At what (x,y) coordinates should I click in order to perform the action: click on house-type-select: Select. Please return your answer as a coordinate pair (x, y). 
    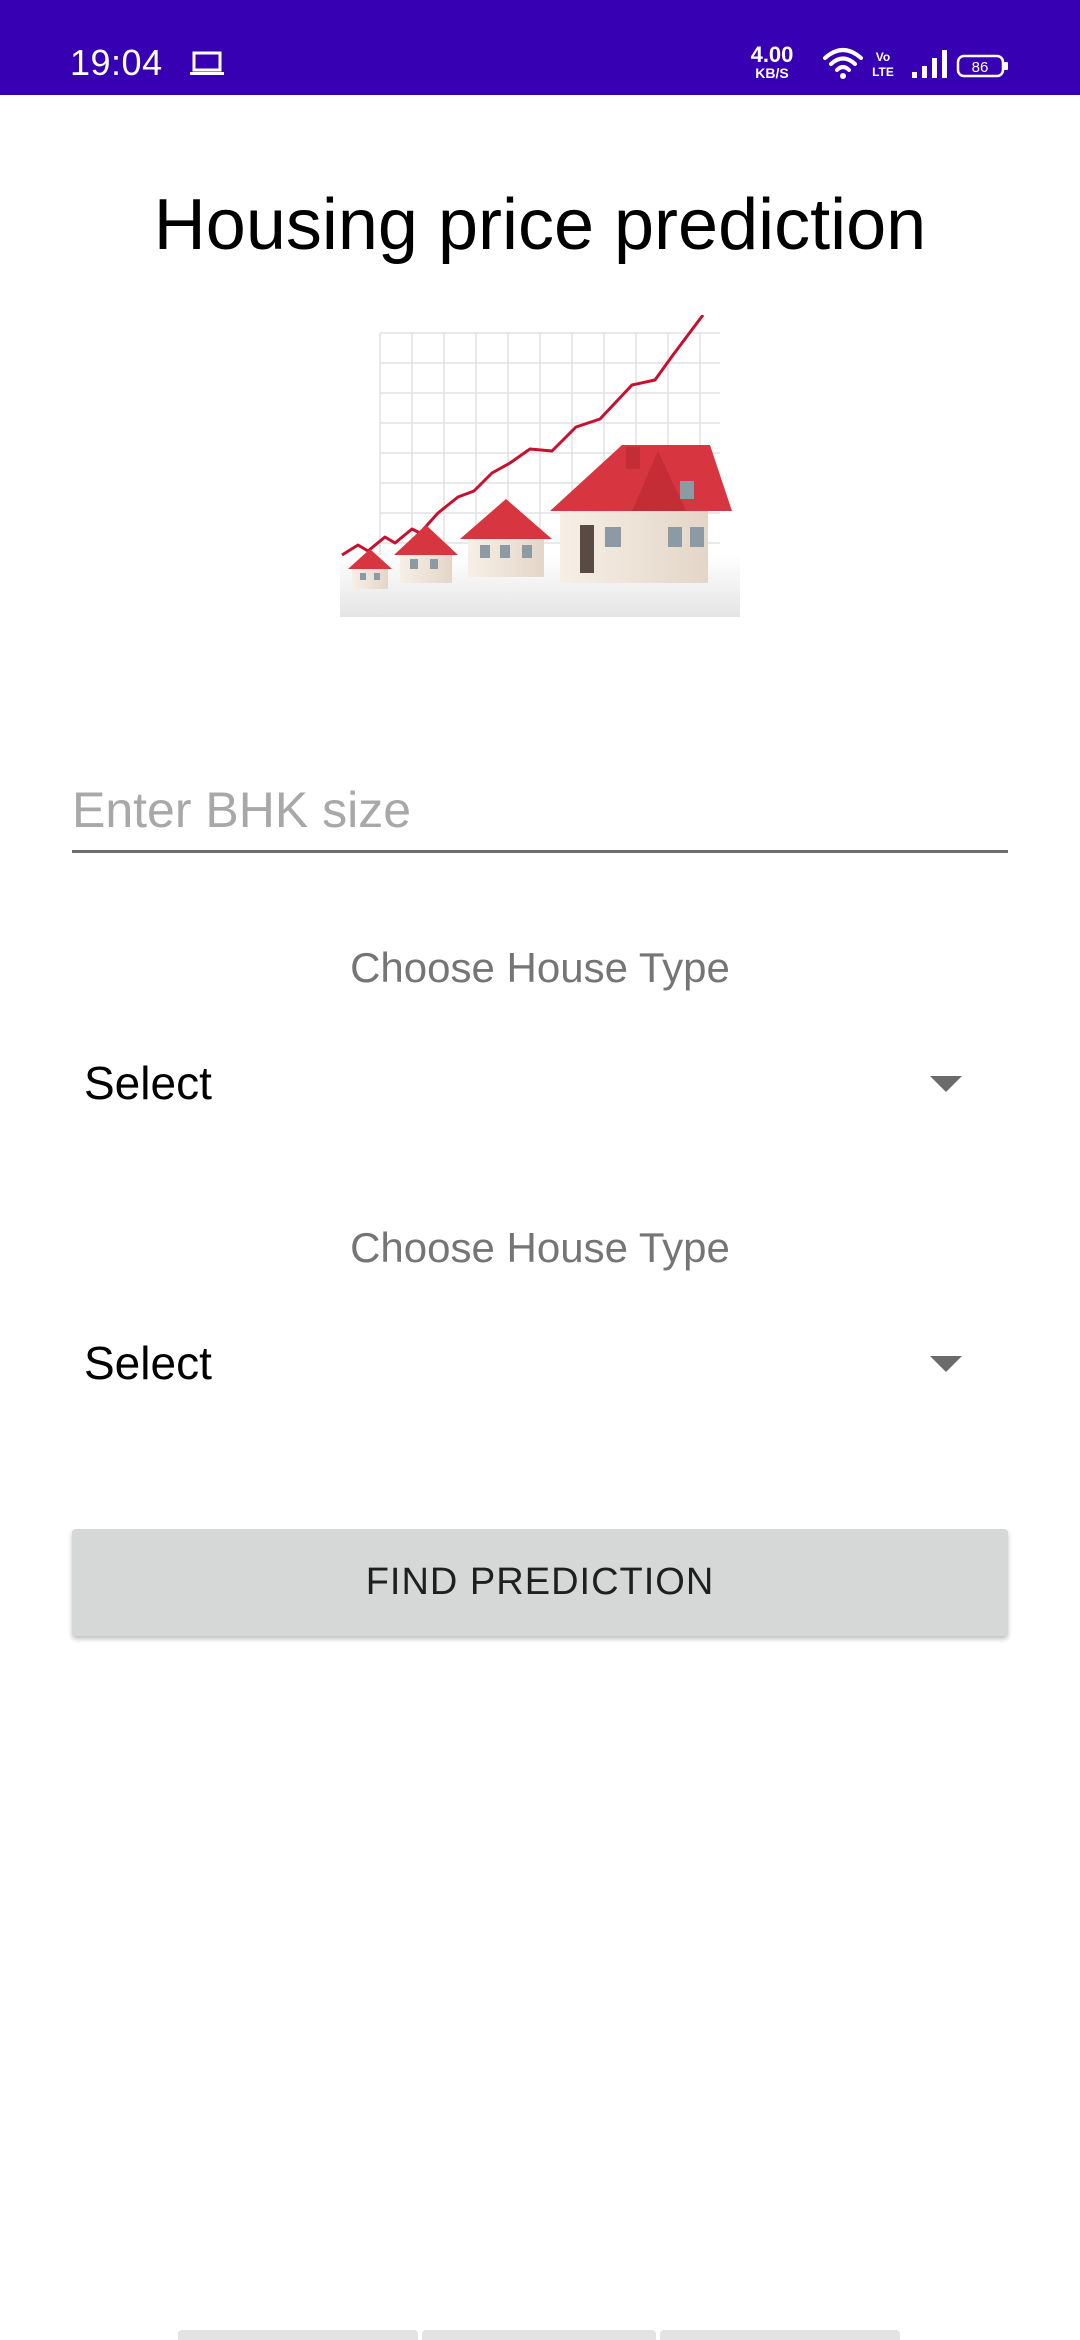
    Looking at the image, I should click on (540, 1084).